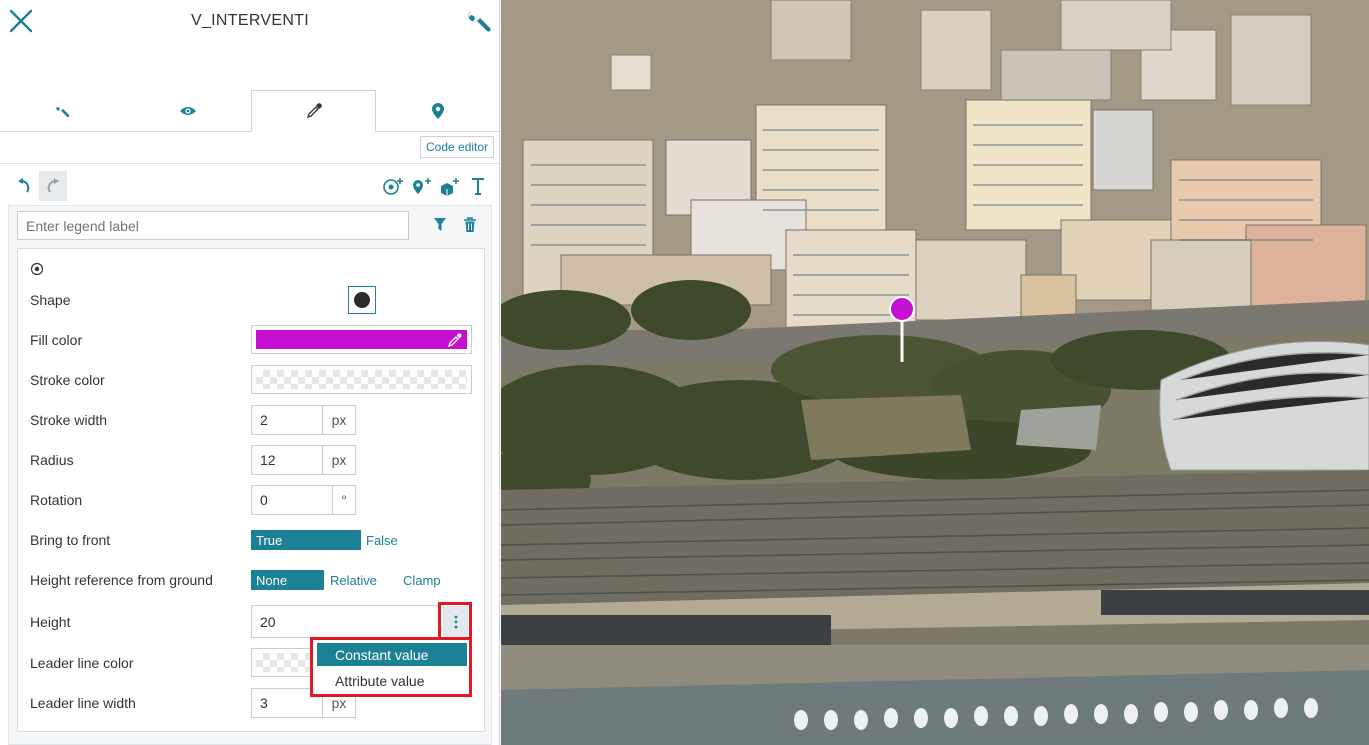 The height and width of the screenshot is (745, 1369). Describe the element at coordinates (249, 163) in the screenshot. I see `divider` at that location.